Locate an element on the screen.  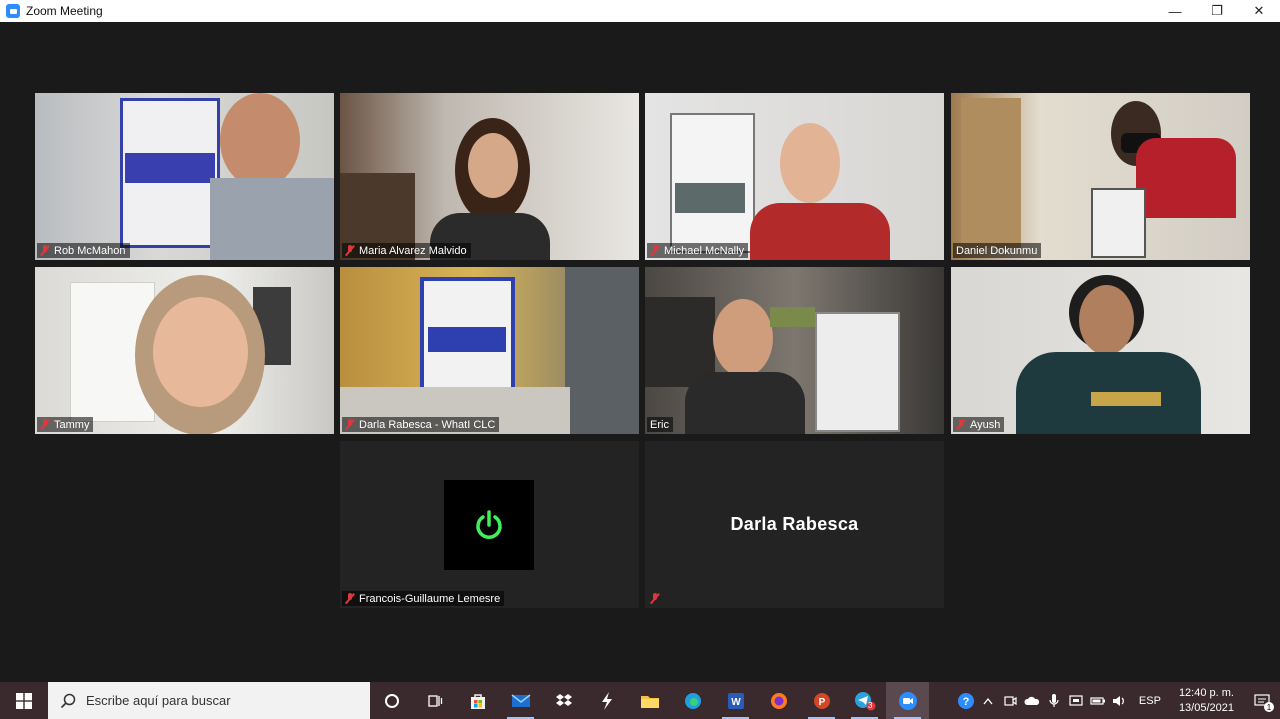
participant-nameplate: Francois-Guillaume Lemesre is located at coordinates (423, 598).